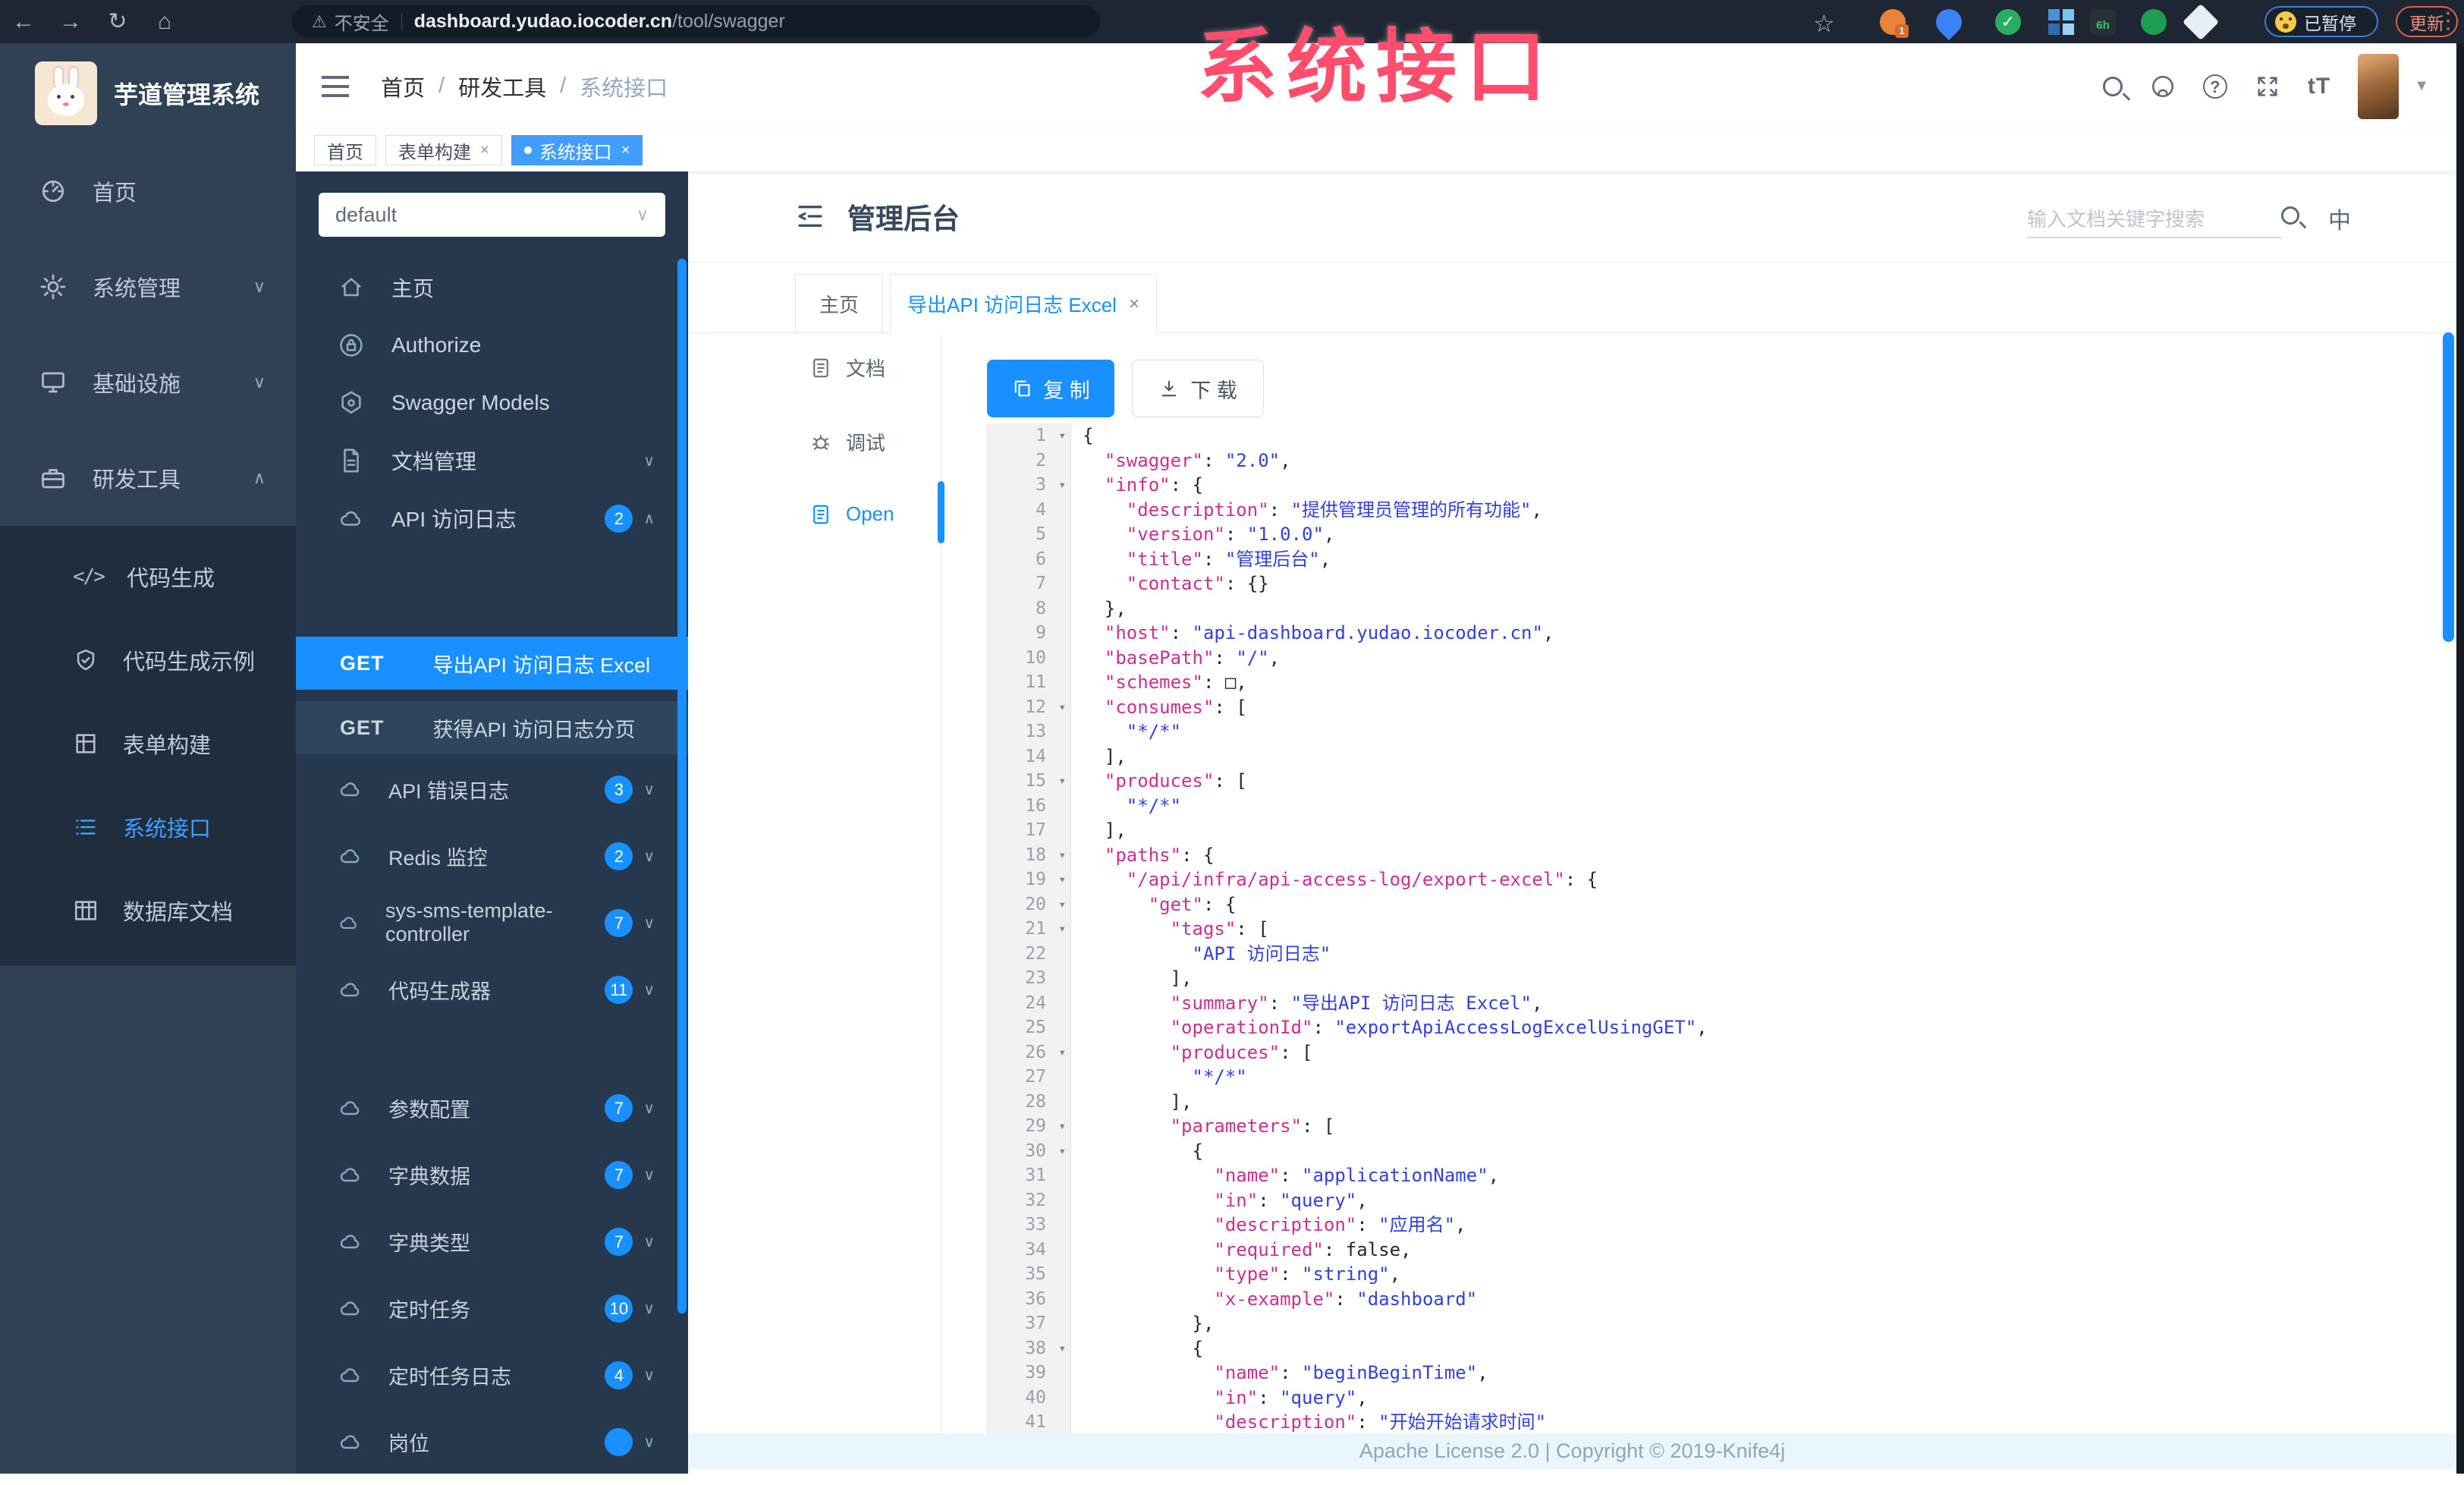 The width and height of the screenshot is (2464, 1485). I want to click on line-number: 15 ▾, so click(1028, 781).